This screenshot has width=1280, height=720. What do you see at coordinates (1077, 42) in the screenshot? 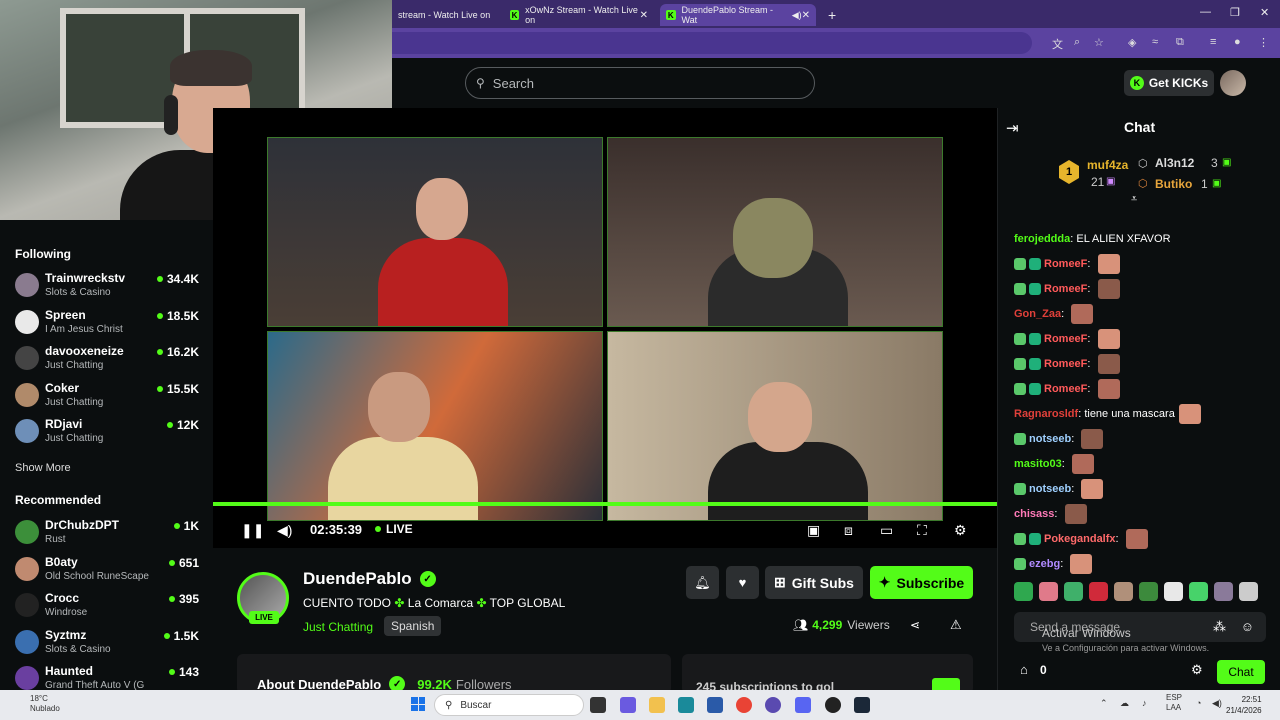
I see `zoom-icon: ⌕` at bounding box center [1077, 42].